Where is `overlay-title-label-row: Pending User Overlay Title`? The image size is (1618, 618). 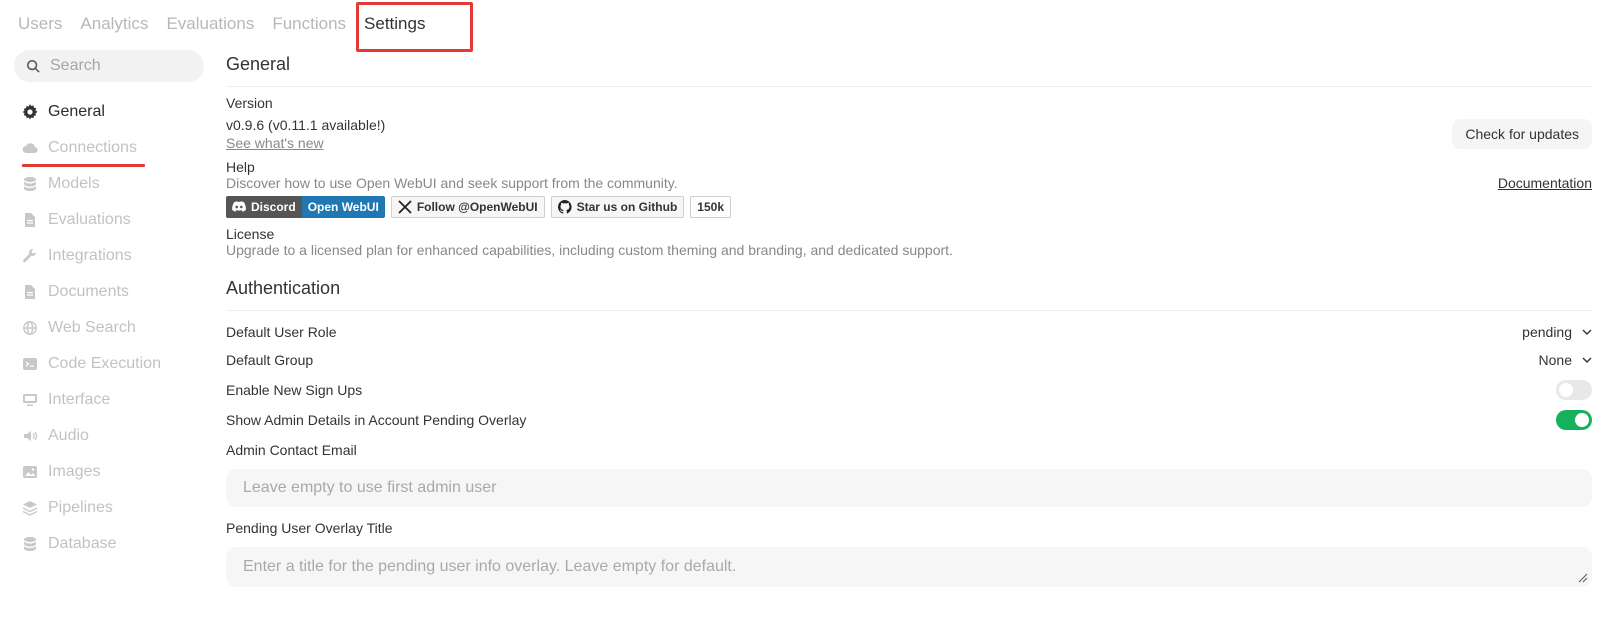 overlay-title-label-row: Pending User Overlay Title is located at coordinates (909, 528).